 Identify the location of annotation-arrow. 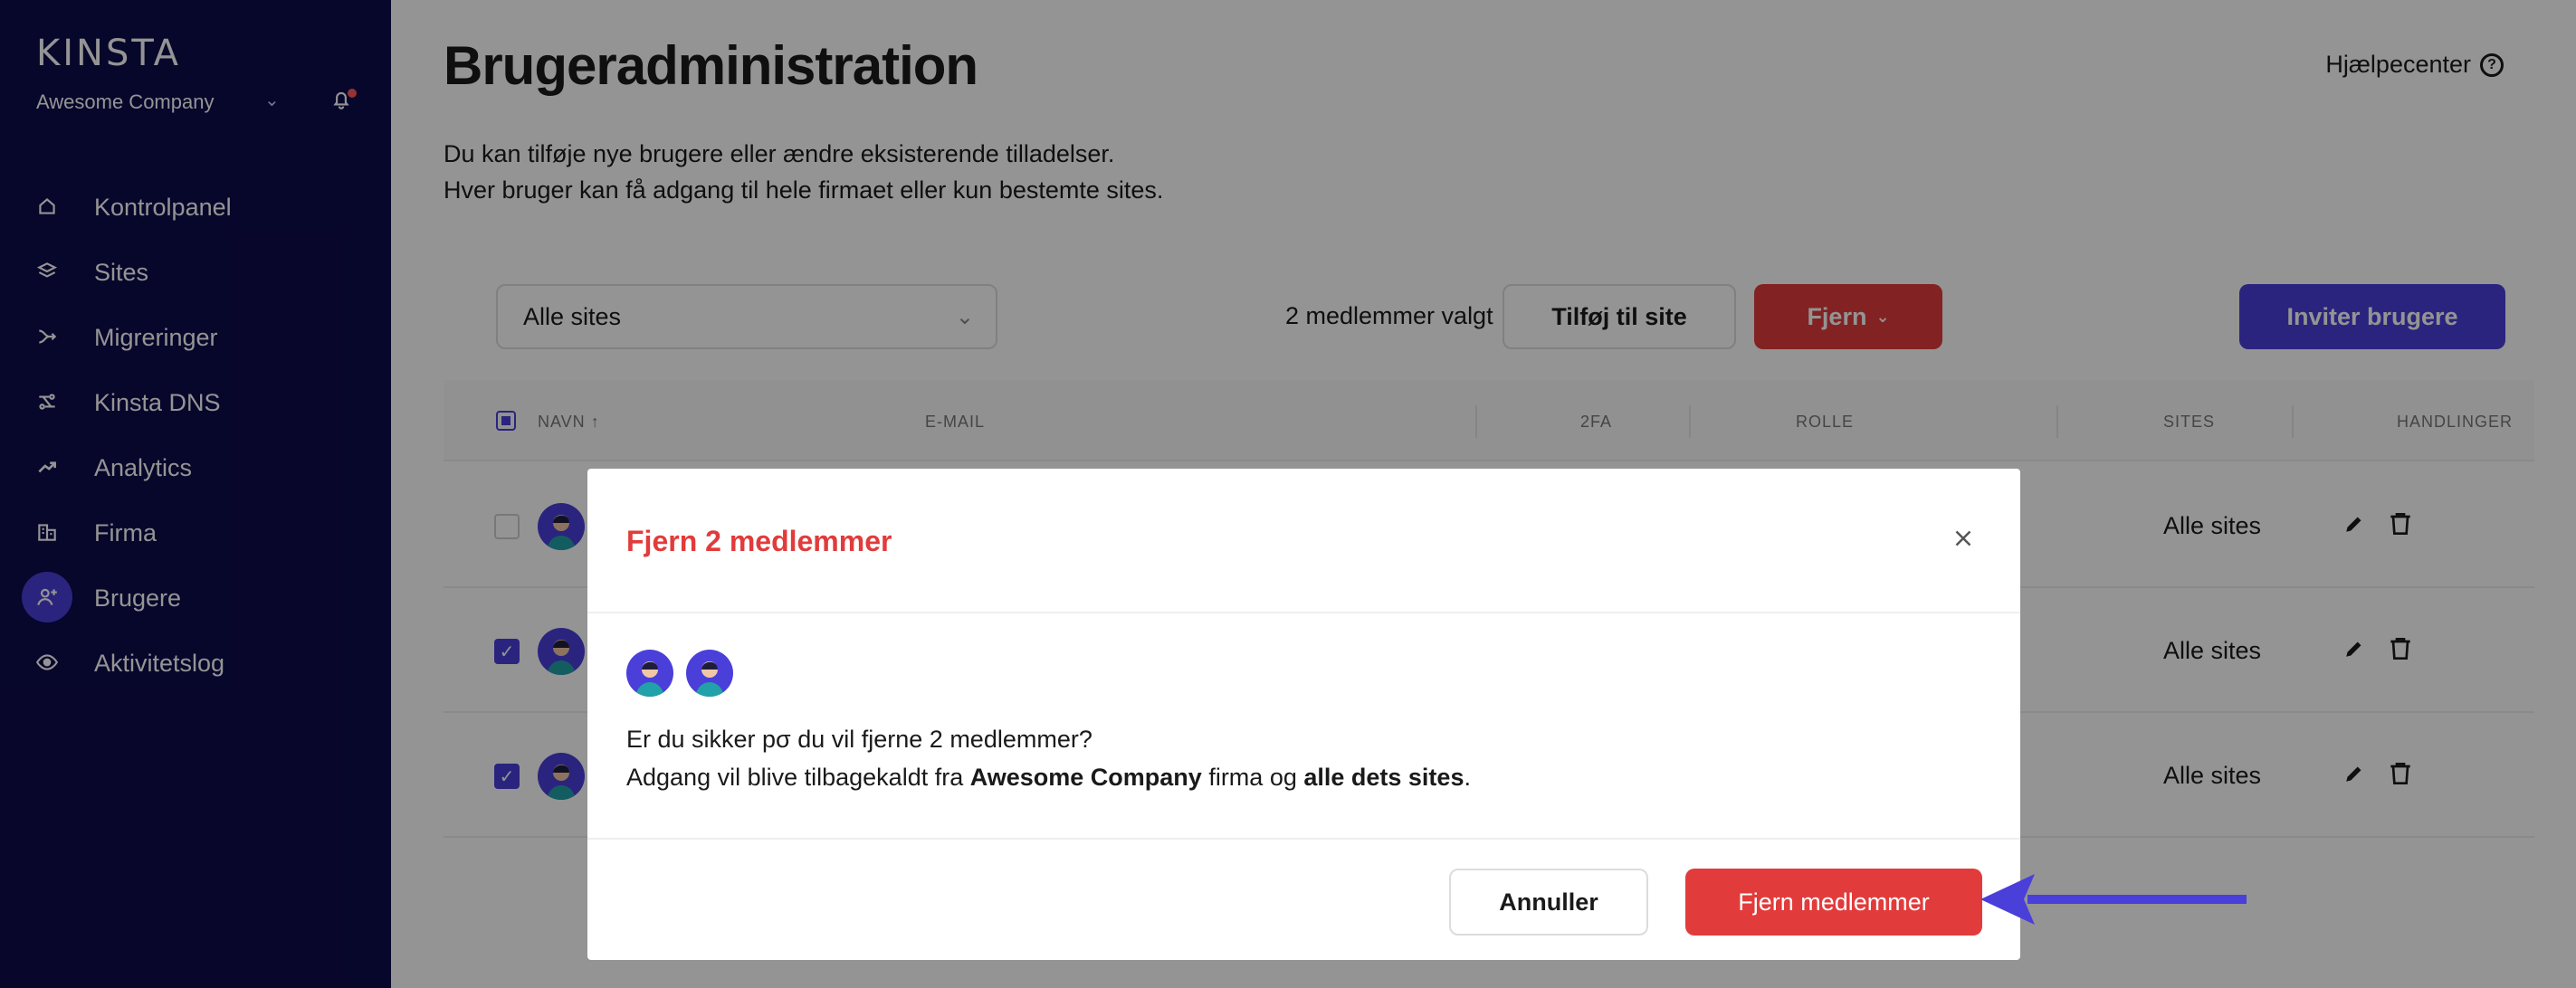
(2114, 899).